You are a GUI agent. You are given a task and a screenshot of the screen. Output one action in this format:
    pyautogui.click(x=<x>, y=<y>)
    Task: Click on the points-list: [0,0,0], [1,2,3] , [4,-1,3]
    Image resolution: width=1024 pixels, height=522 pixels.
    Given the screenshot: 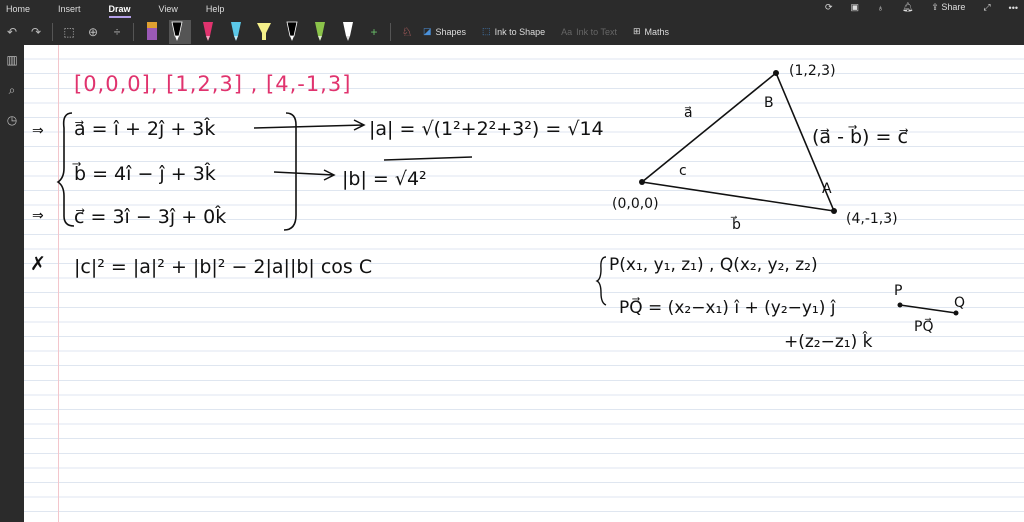 What is the action you would take?
    pyautogui.click(x=212, y=84)
    